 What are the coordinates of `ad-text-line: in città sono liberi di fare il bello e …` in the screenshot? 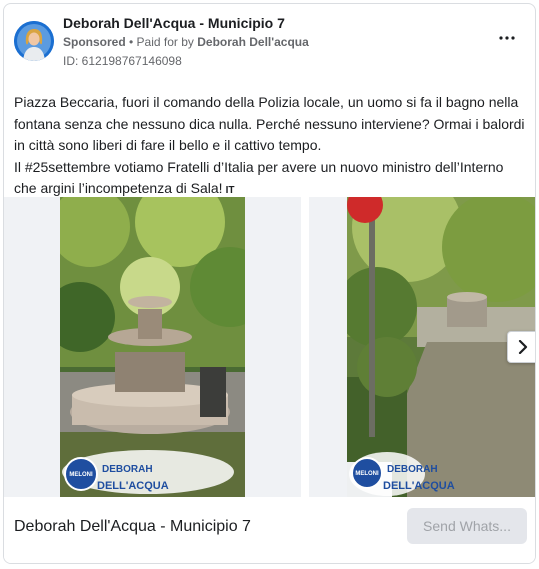 It's located at (168, 145).